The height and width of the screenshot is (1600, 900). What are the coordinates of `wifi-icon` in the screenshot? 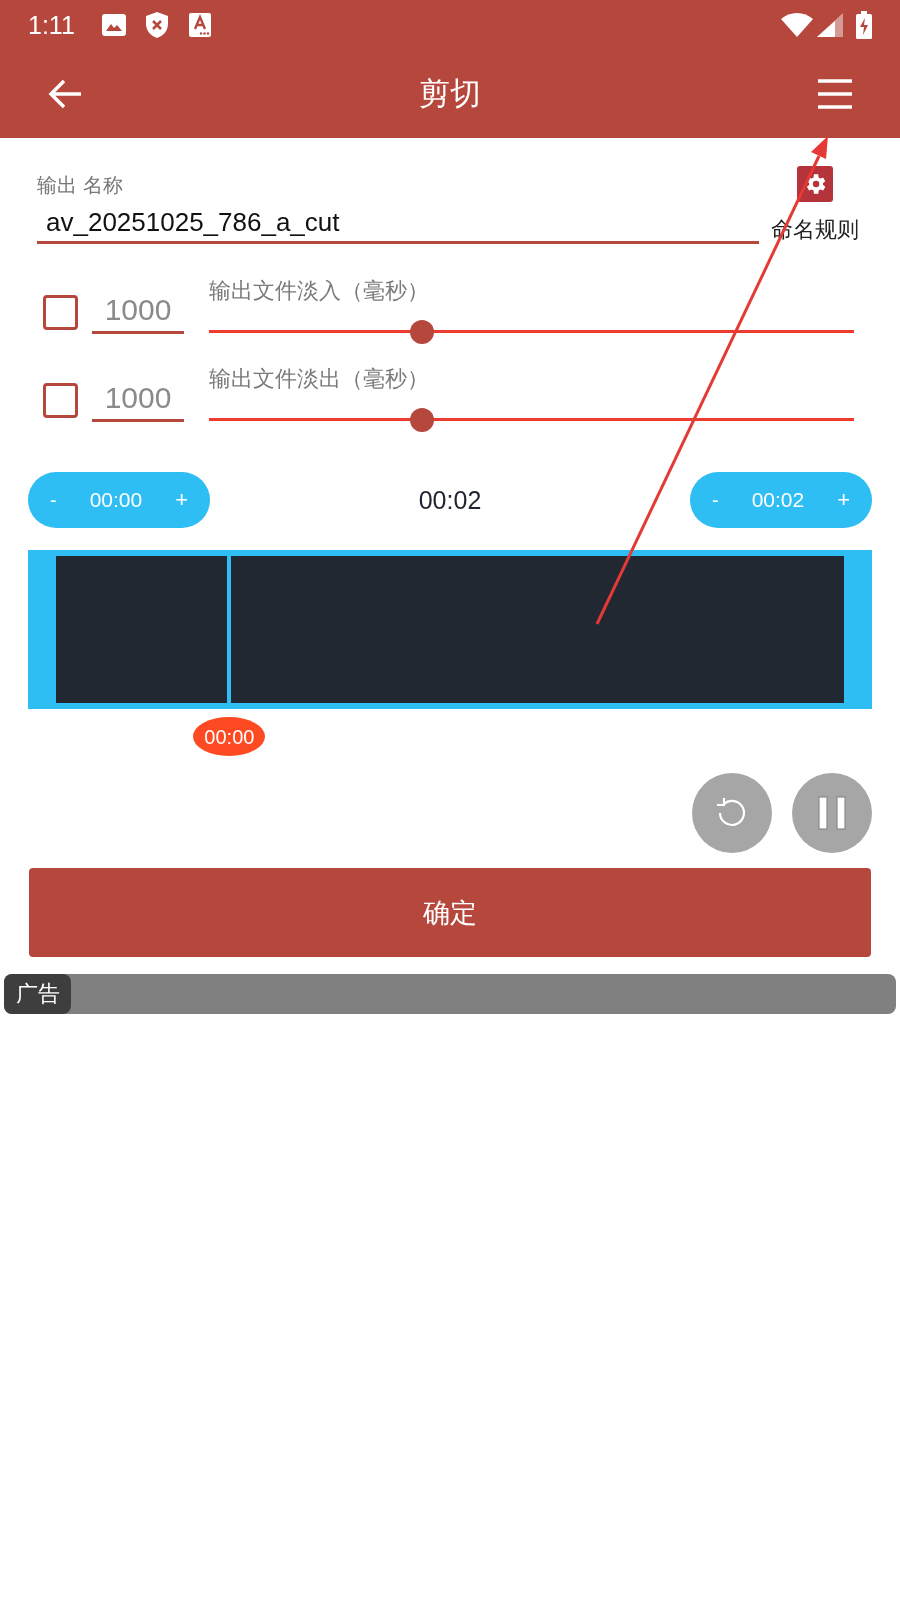 It's located at (797, 25).